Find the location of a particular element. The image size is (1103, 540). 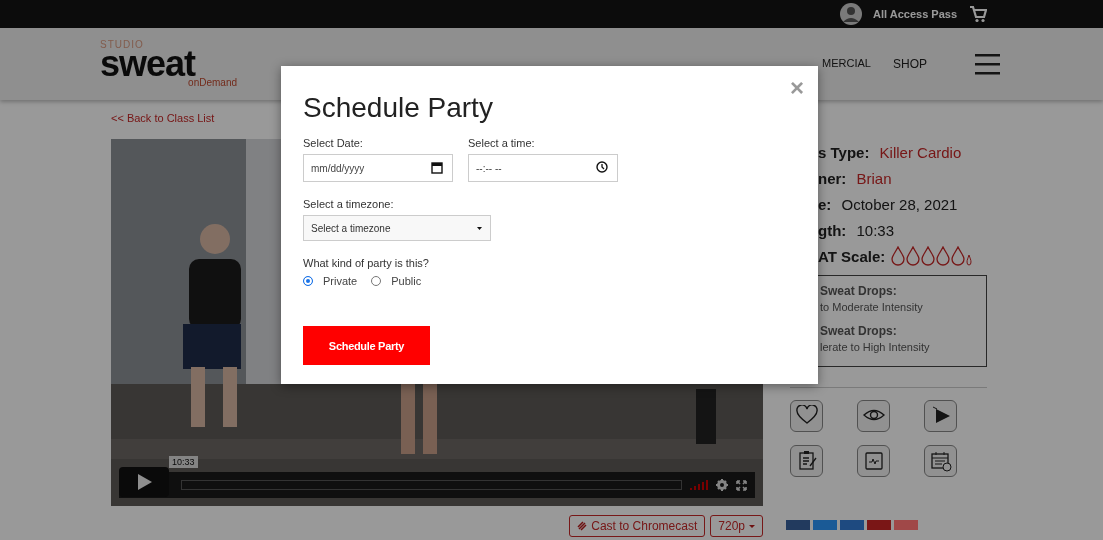

menu-icon is located at coordinates (987, 64).